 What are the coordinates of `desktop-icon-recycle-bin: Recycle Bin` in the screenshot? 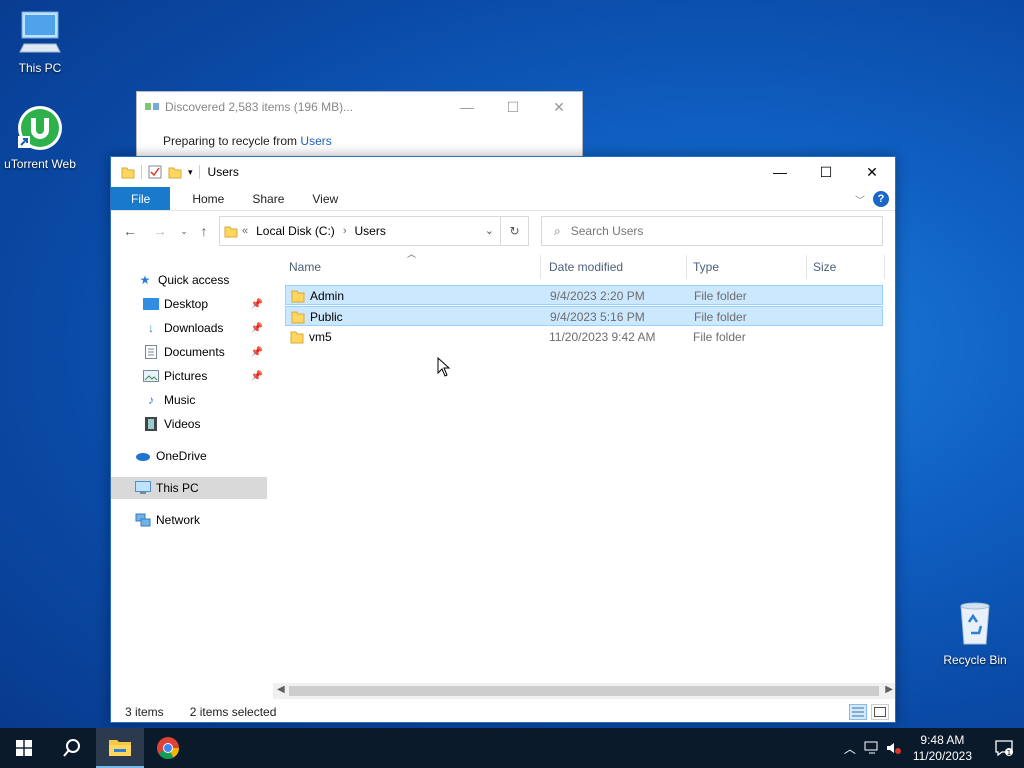 It's located at (975, 633).